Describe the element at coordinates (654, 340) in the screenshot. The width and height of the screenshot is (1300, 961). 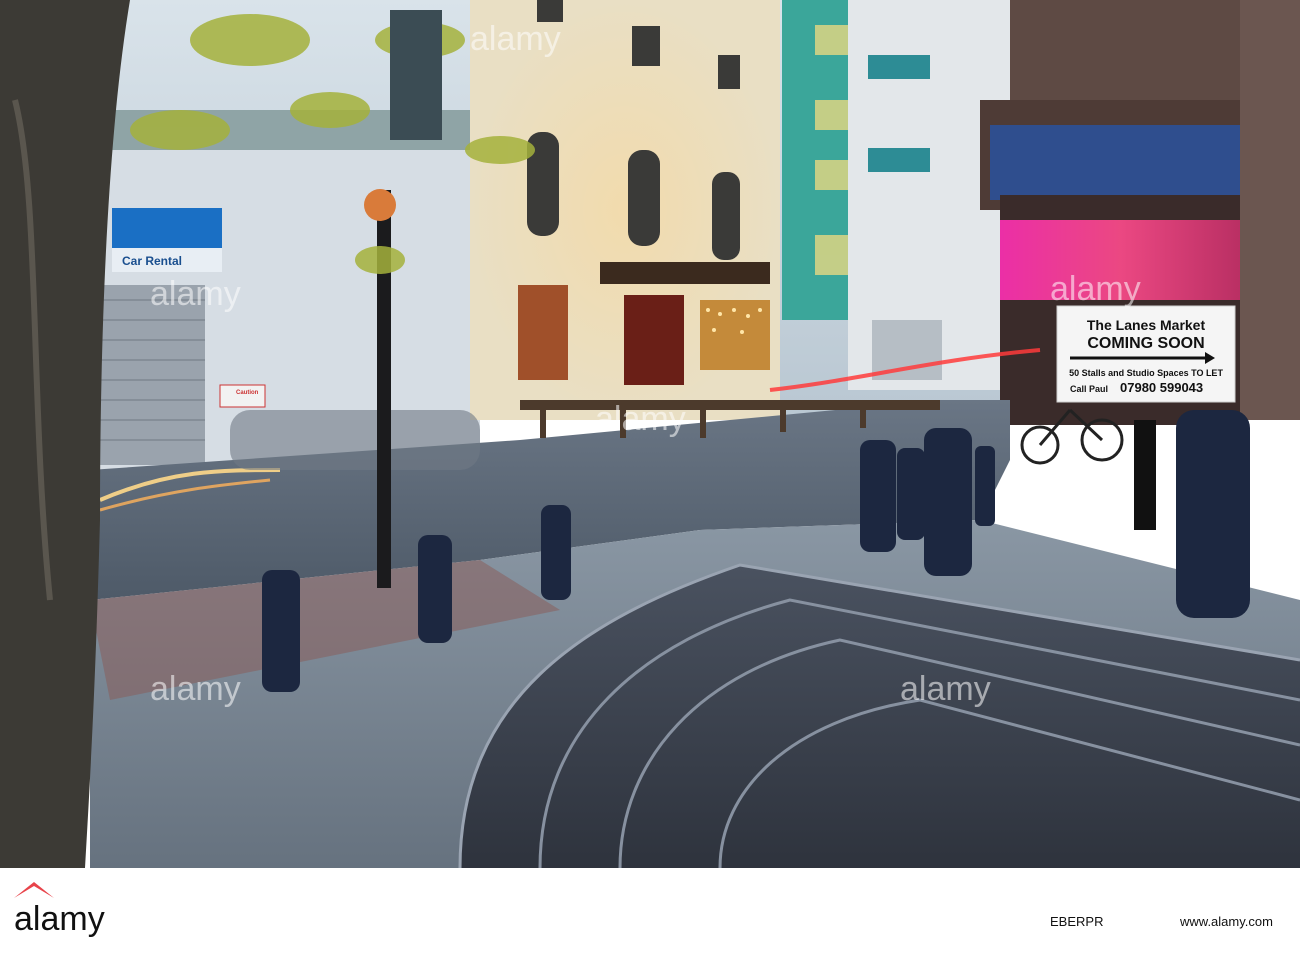
I see `pub-door` at that location.